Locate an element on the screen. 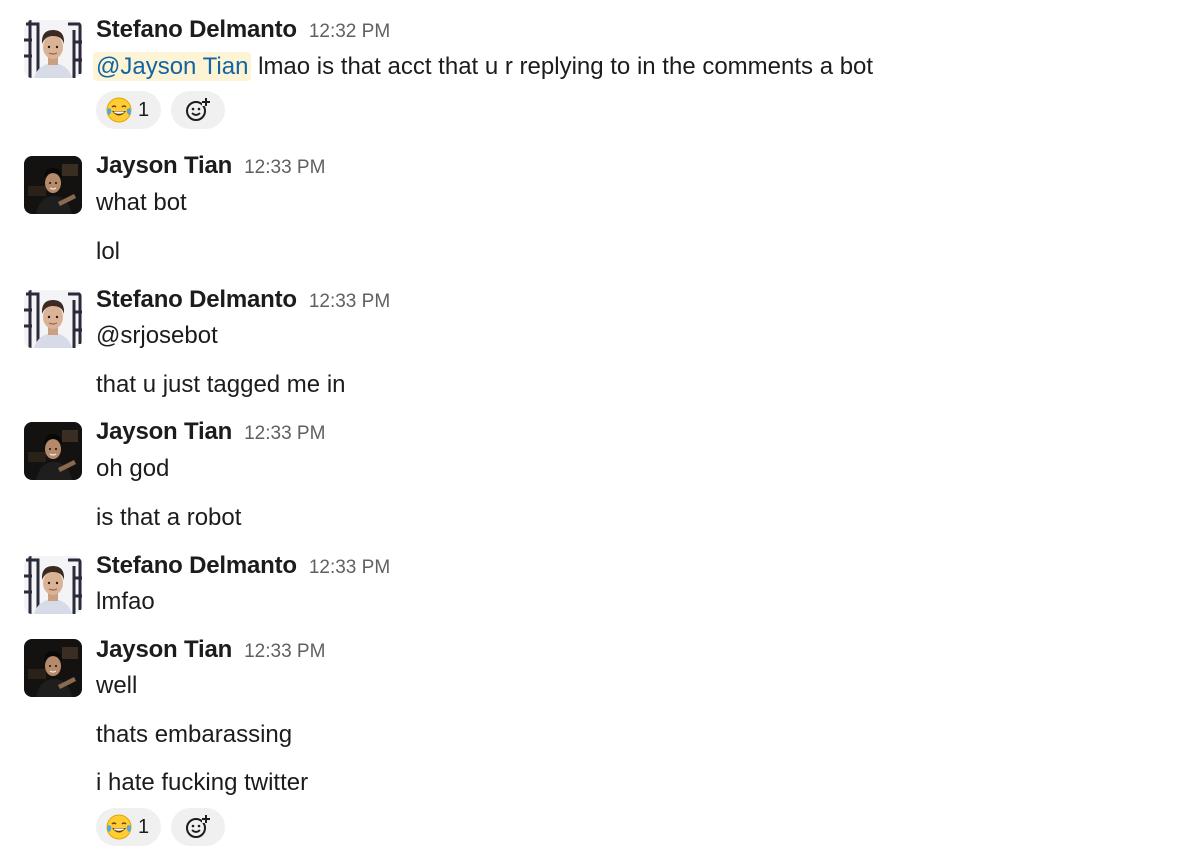 The width and height of the screenshot is (1200, 861). message-text: lmfao is located at coordinates (125, 601).